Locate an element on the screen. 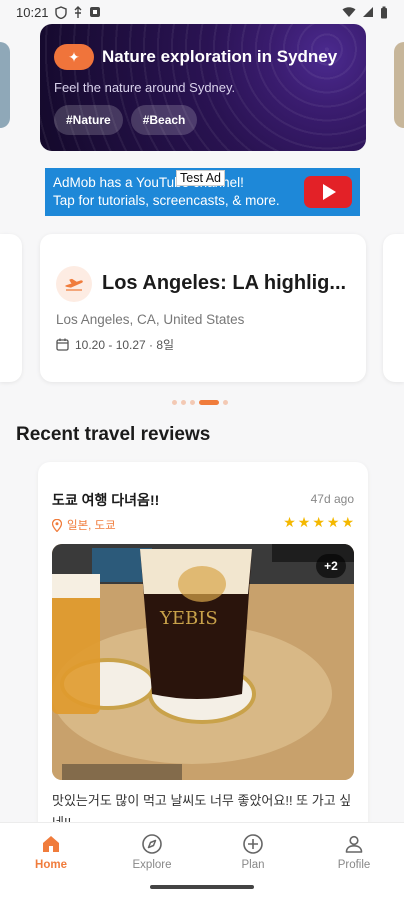 This screenshot has height=900, width=404. home-indicator is located at coordinates (202, 887).